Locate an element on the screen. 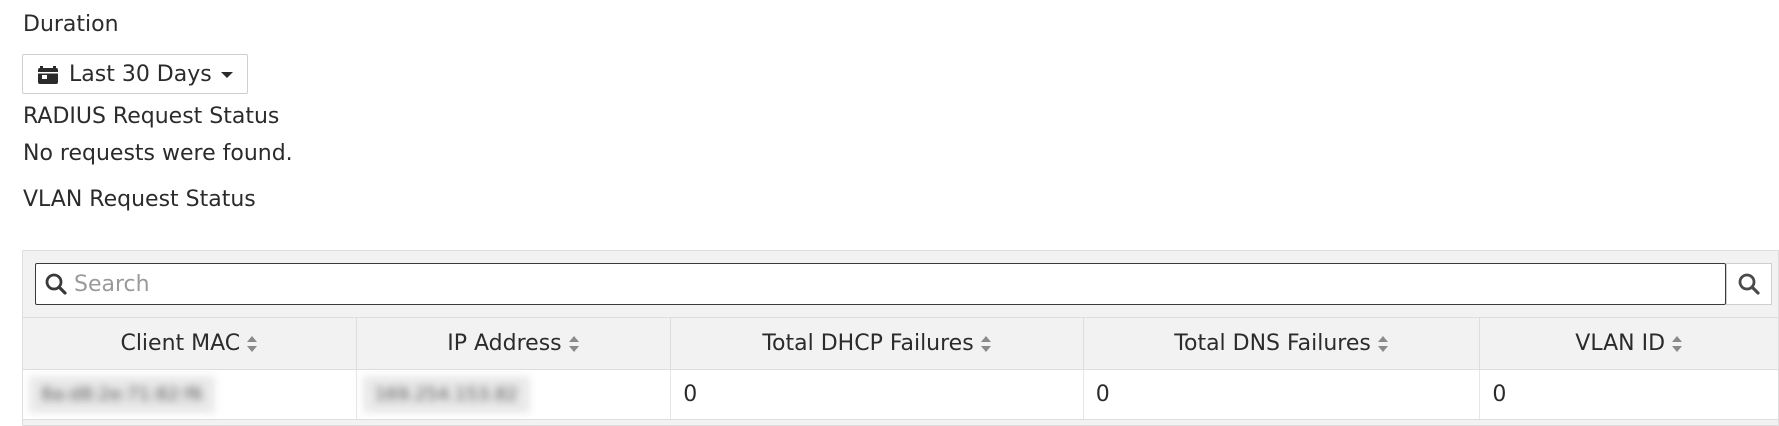 The image size is (1779, 426). column-header-vlan-id: VLAN ID is located at coordinates (1629, 343).